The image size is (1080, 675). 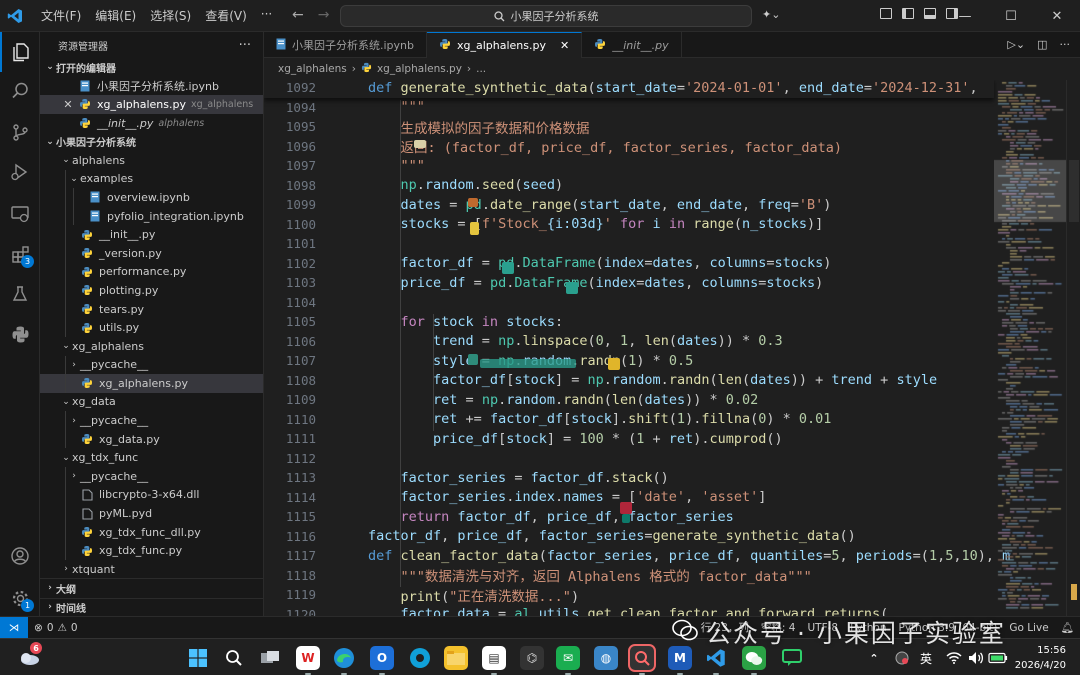 What do you see at coordinates (20, 598) in the screenshot?
I see `manage-gear-icon: 1` at bounding box center [20, 598].